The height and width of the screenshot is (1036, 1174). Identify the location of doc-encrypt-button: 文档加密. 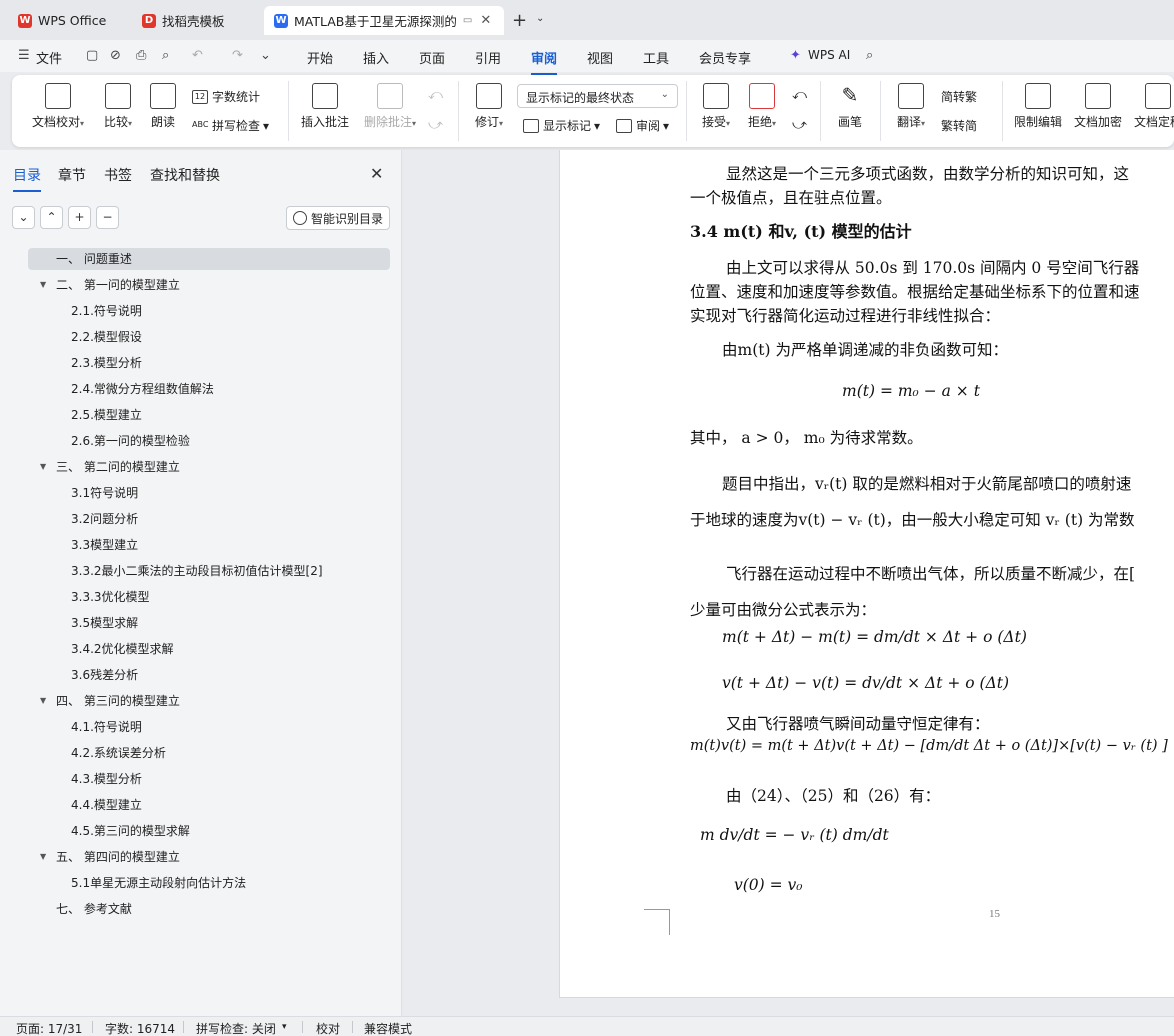
(1098, 106).